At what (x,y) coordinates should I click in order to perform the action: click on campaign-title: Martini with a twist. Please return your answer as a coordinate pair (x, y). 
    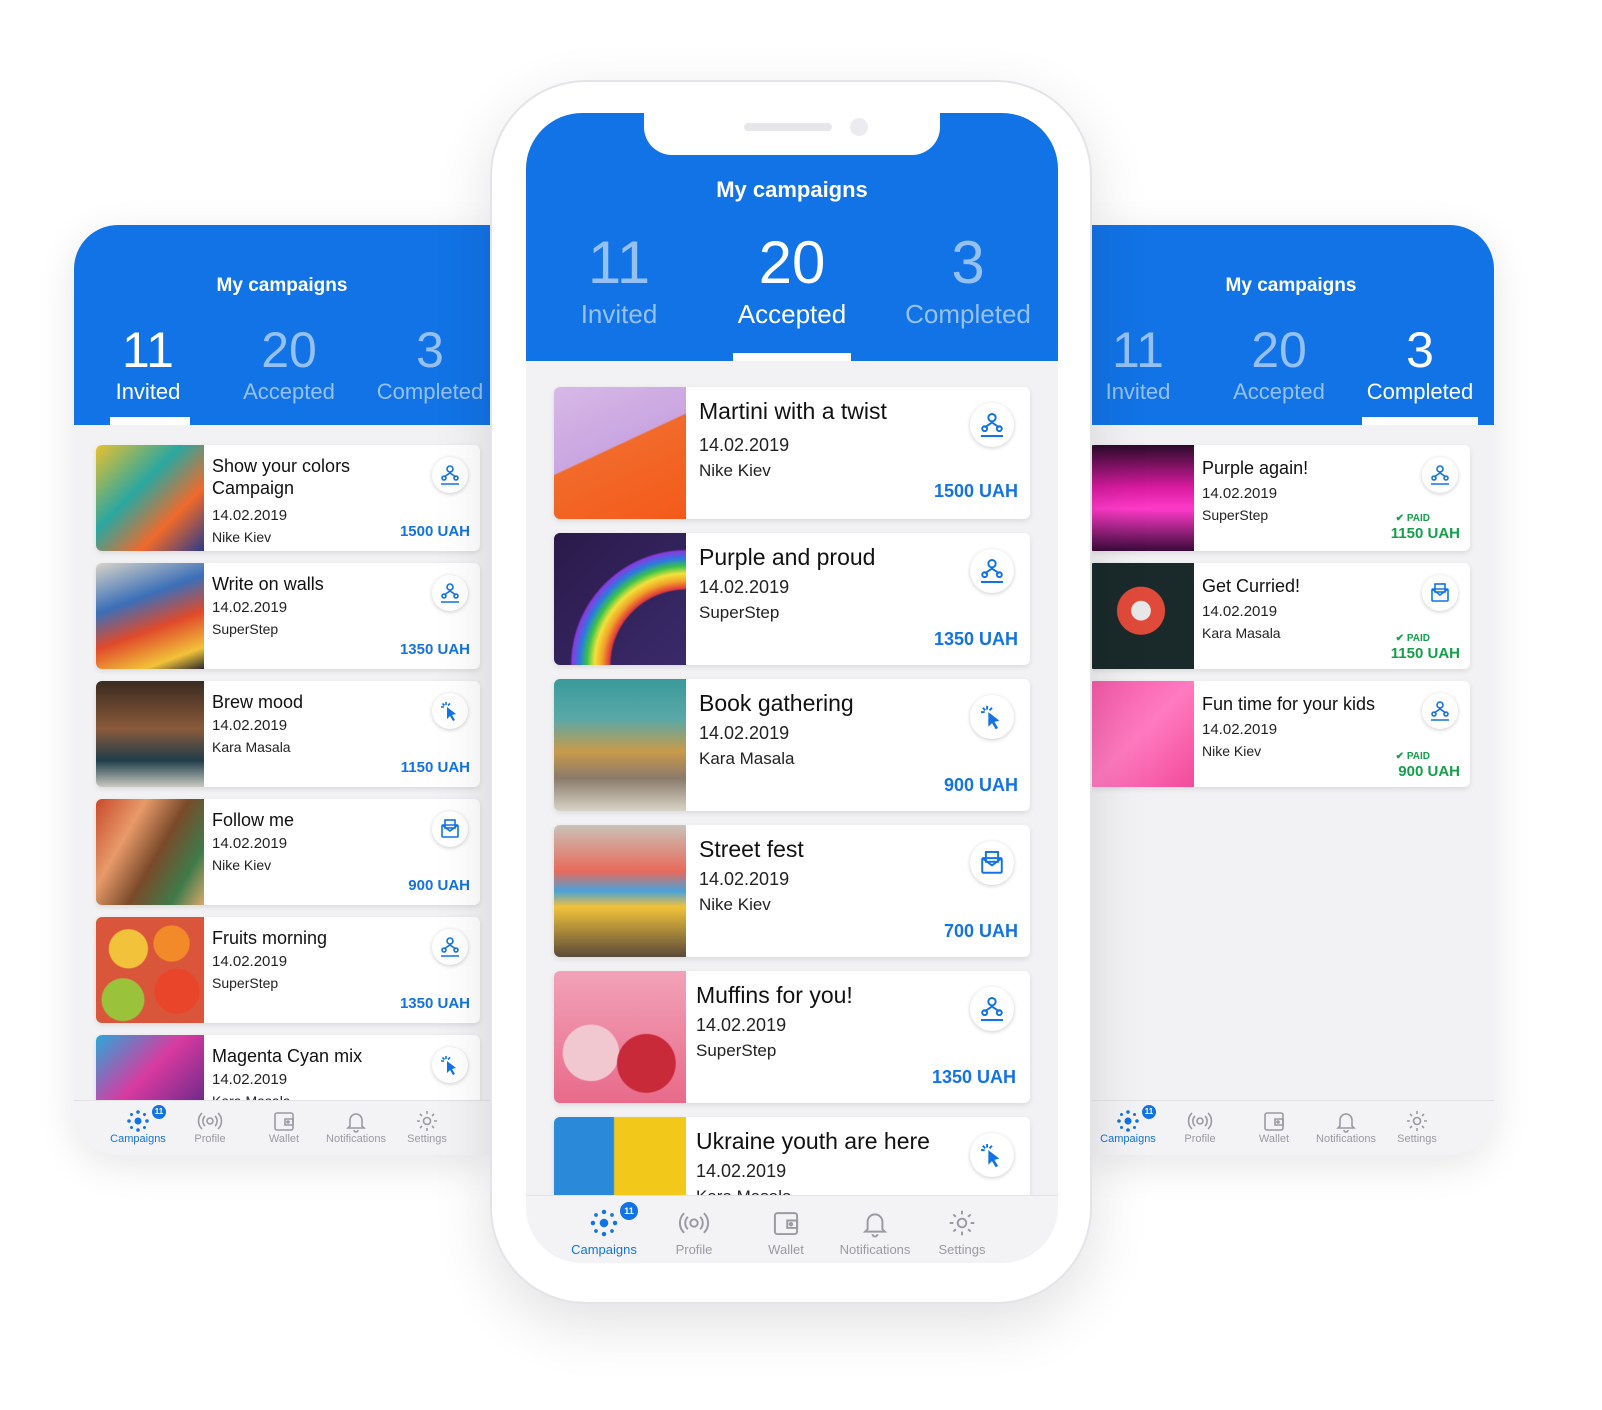
    Looking at the image, I should click on (793, 411).